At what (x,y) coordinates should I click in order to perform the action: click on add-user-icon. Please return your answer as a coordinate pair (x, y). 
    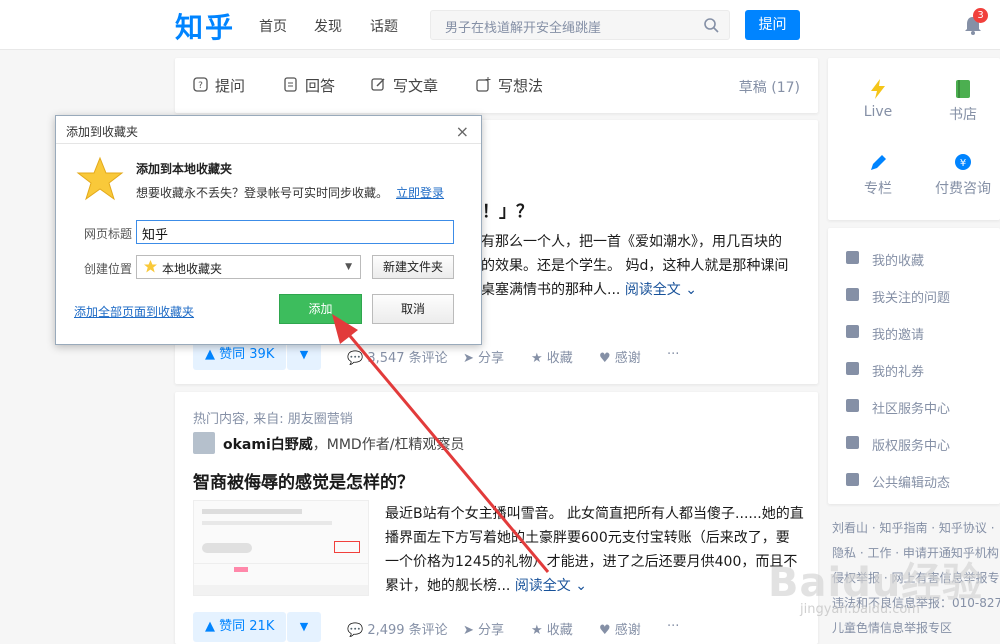
    Looking at the image, I should click on (852, 331).